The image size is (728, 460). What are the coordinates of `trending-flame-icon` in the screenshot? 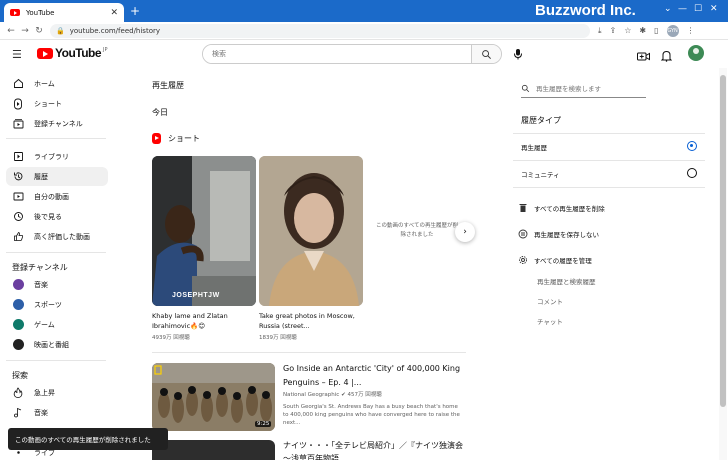 It's located at (18, 393).